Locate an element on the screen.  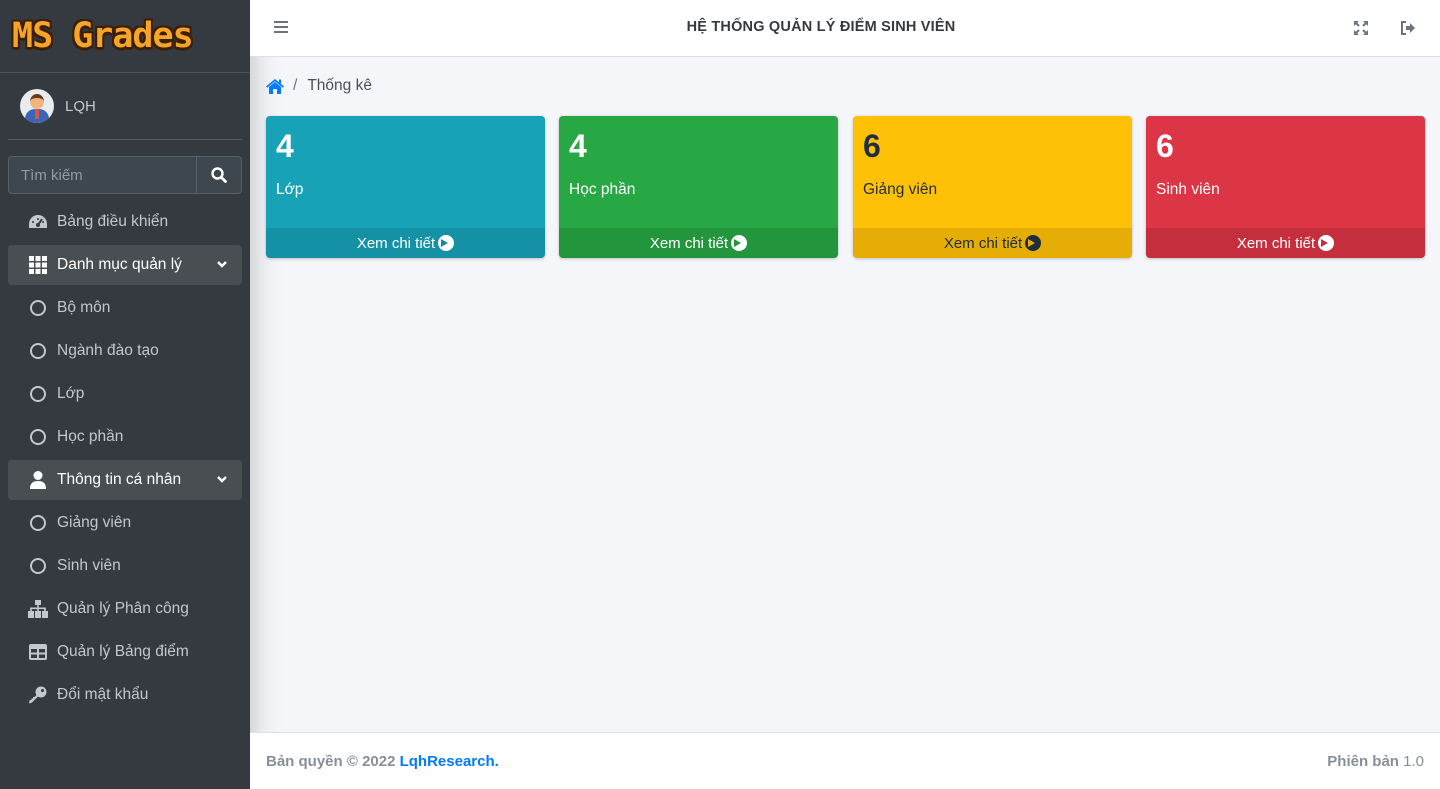
sidebar-item-courses: Học phần is located at coordinates (125, 437).